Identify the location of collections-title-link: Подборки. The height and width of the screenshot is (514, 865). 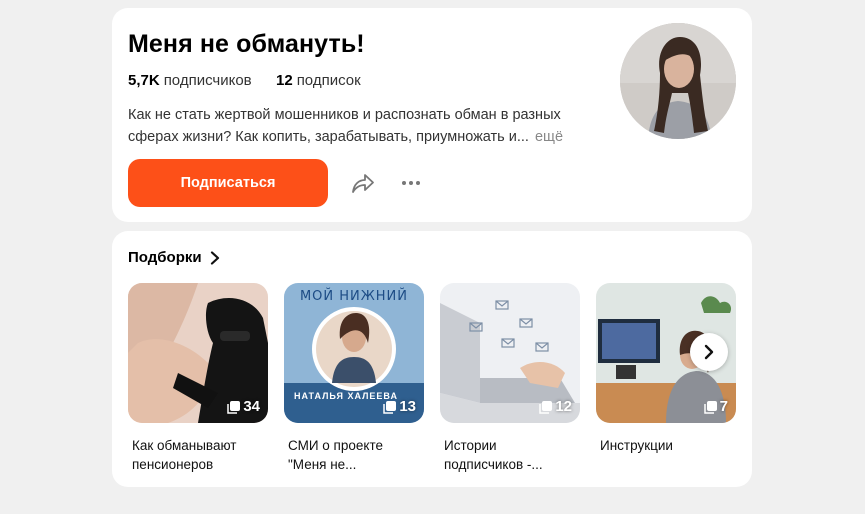
(174, 257).